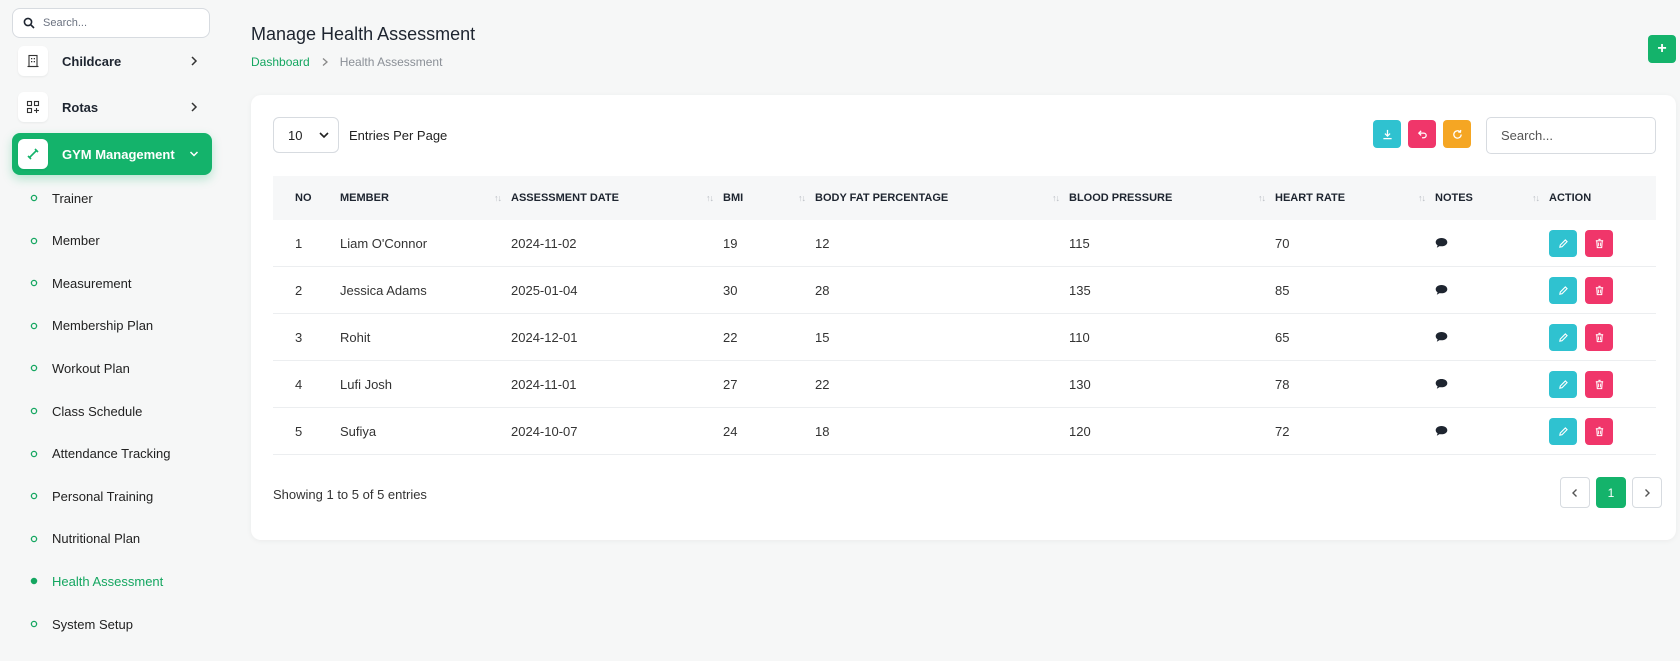  Describe the element at coordinates (1611, 492) in the screenshot. I see `page-button-1: 1` at that location.